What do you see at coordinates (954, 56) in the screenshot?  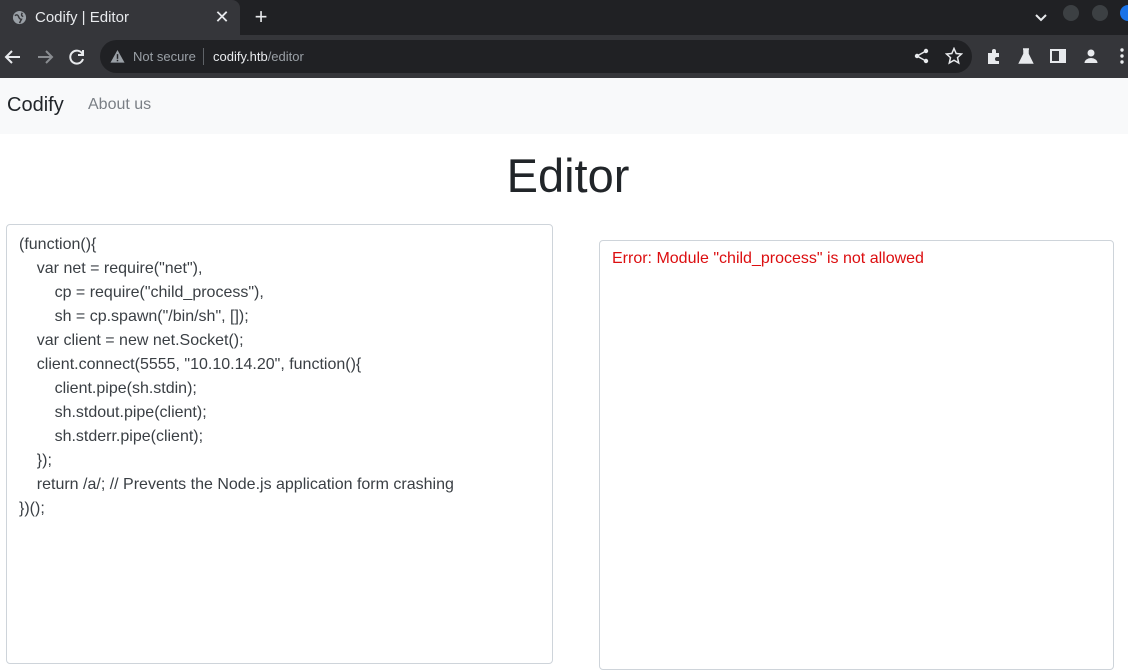 I see `star-icon` at bounding box center [954, 56].